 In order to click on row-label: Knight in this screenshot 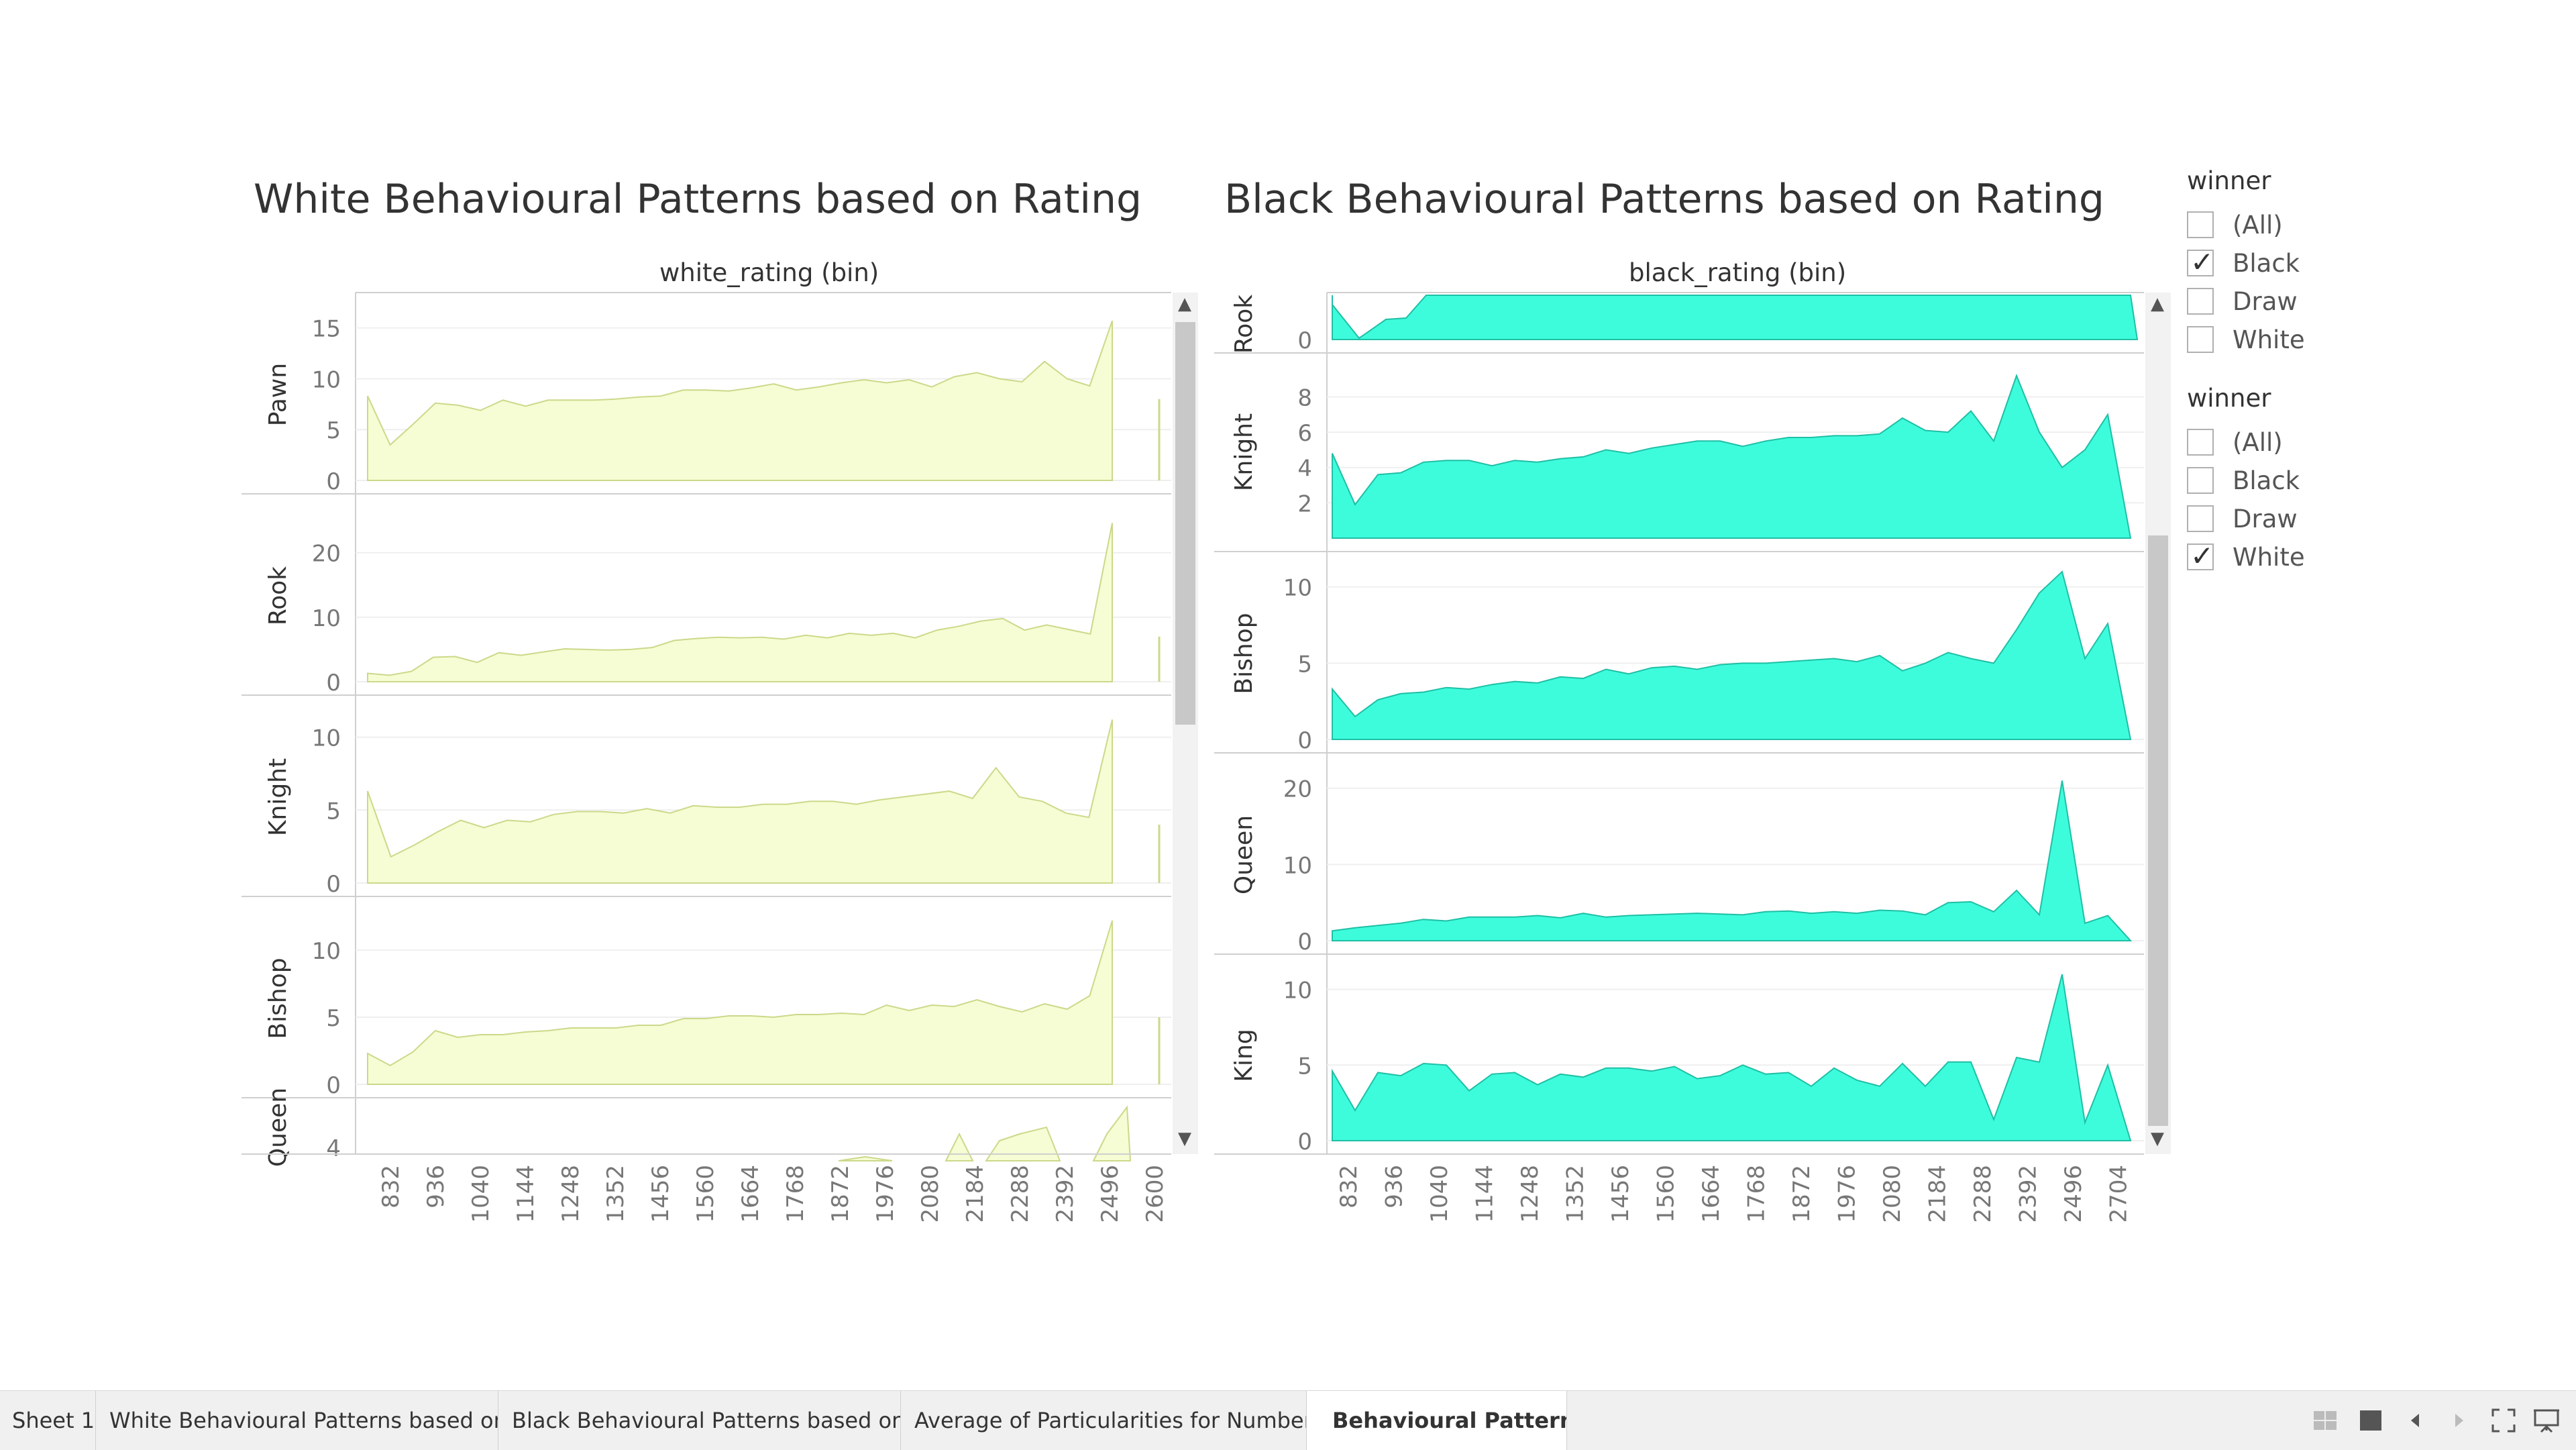, I will do `click(278, 797)`.